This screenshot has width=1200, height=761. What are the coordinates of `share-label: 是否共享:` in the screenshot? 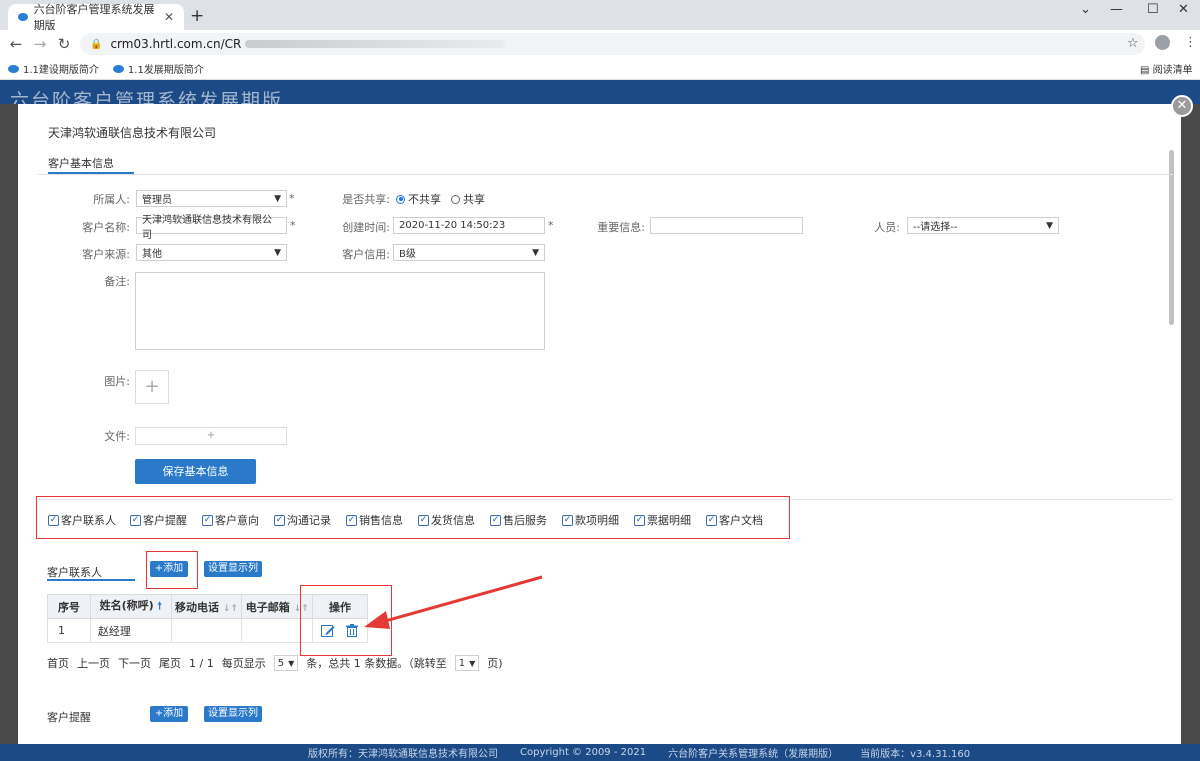 It's located at (366, 199).